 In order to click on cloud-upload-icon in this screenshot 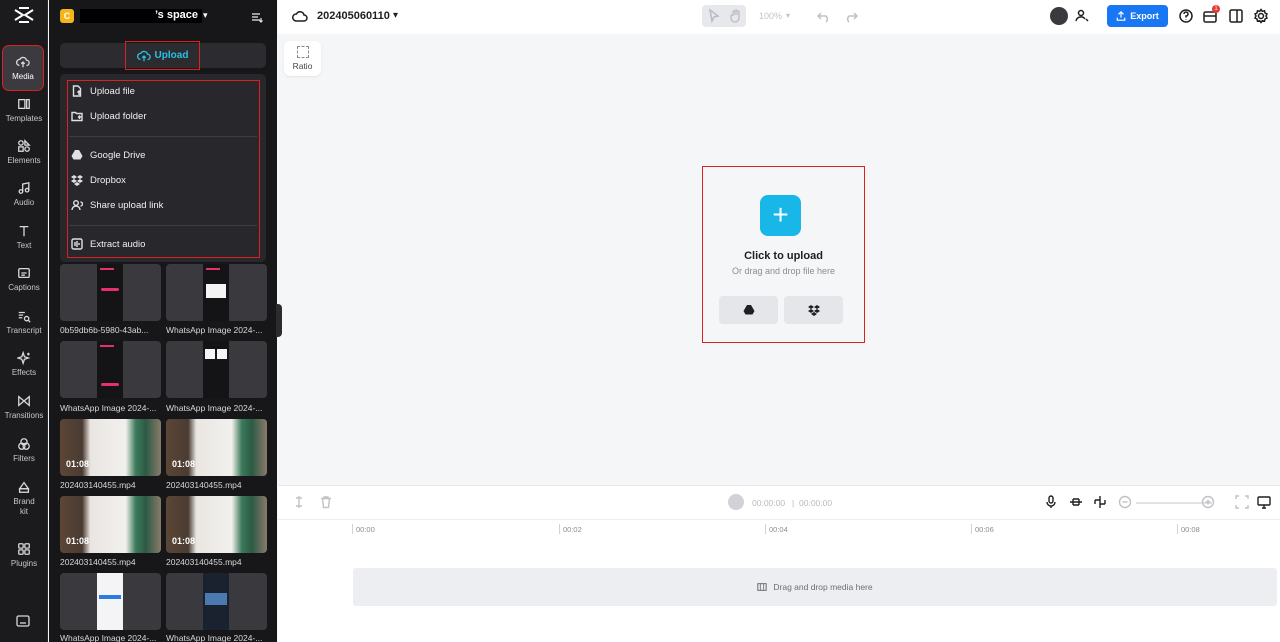, I will do `click(143, 55)`.